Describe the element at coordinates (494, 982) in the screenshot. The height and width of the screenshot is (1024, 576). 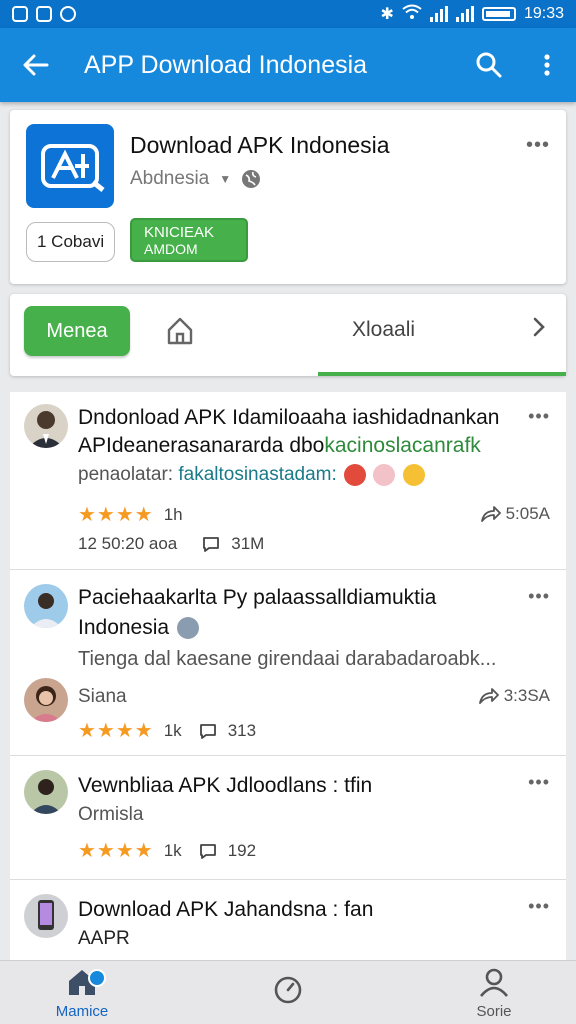
I see `profile-icon` at that location.